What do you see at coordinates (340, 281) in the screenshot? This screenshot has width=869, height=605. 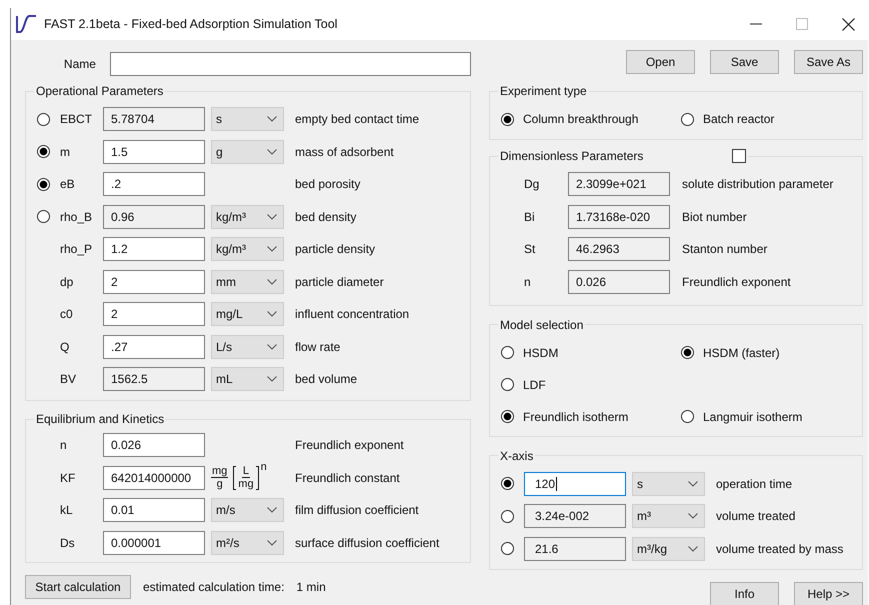 I see `parameter-description: particle diameter` at bounding box center [340, 281].